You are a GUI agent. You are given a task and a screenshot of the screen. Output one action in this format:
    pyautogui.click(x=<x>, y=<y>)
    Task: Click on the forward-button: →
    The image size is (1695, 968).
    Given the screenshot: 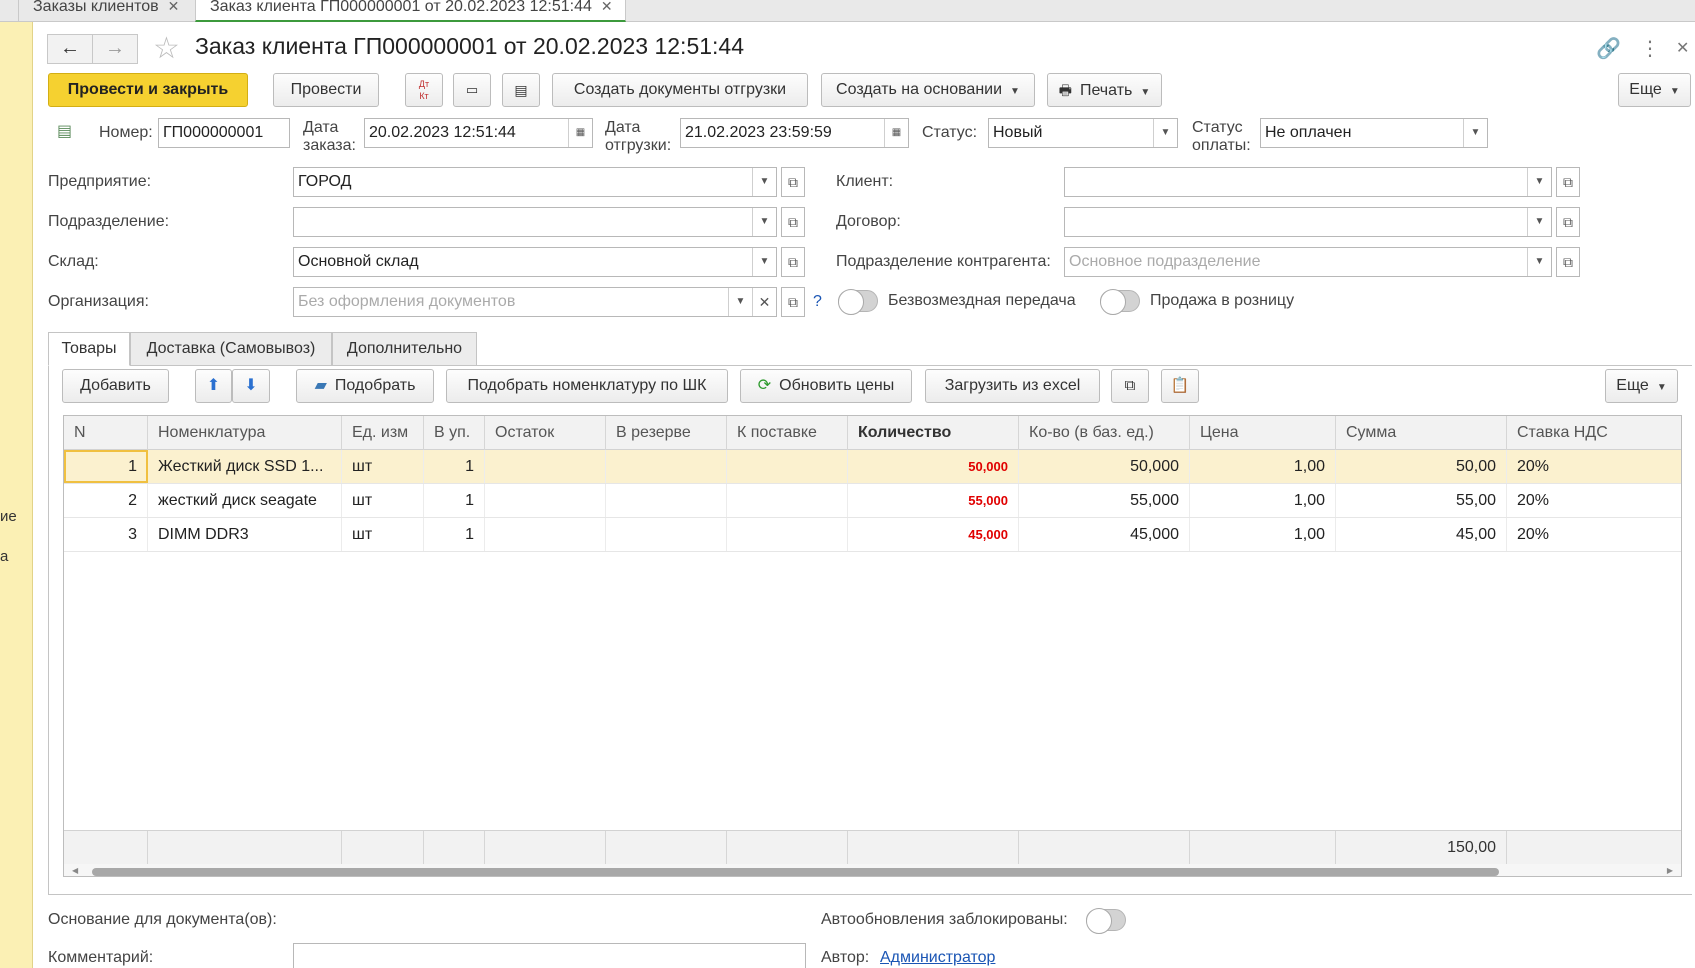 What is the action you would take?
    pyautogui.click(x=115, y=49)
    